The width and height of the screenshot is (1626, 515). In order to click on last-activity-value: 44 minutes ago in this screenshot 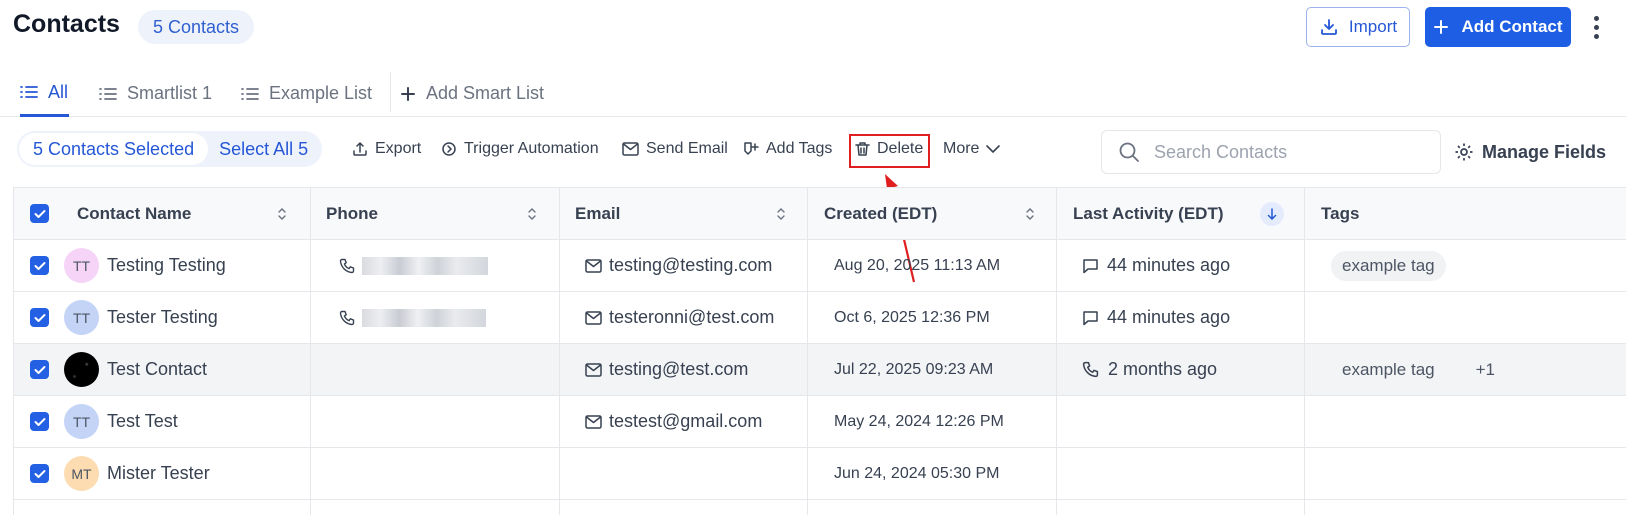, I will do `click(1169, 265)`.